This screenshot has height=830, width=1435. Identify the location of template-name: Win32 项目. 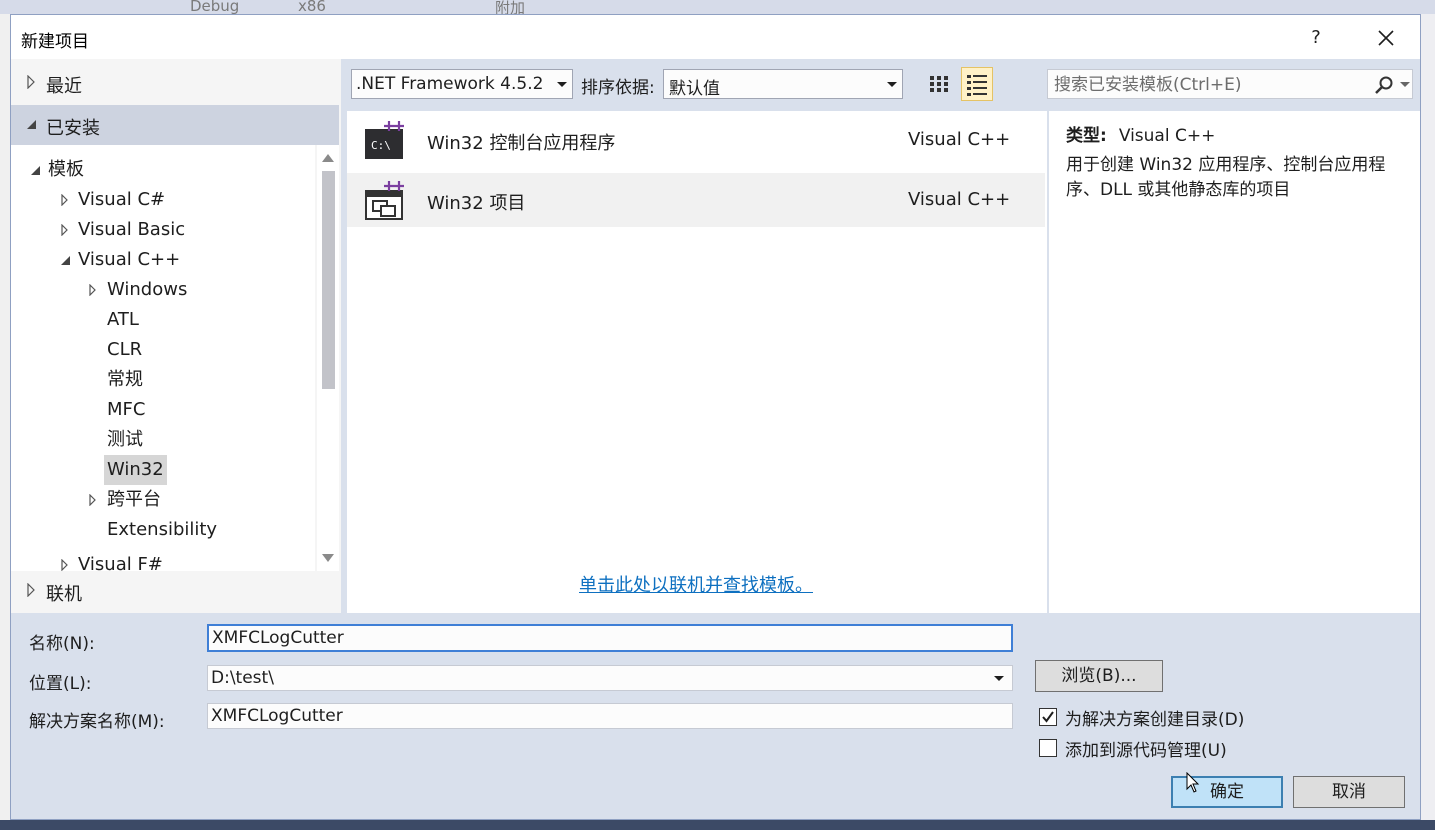
(476, 203).